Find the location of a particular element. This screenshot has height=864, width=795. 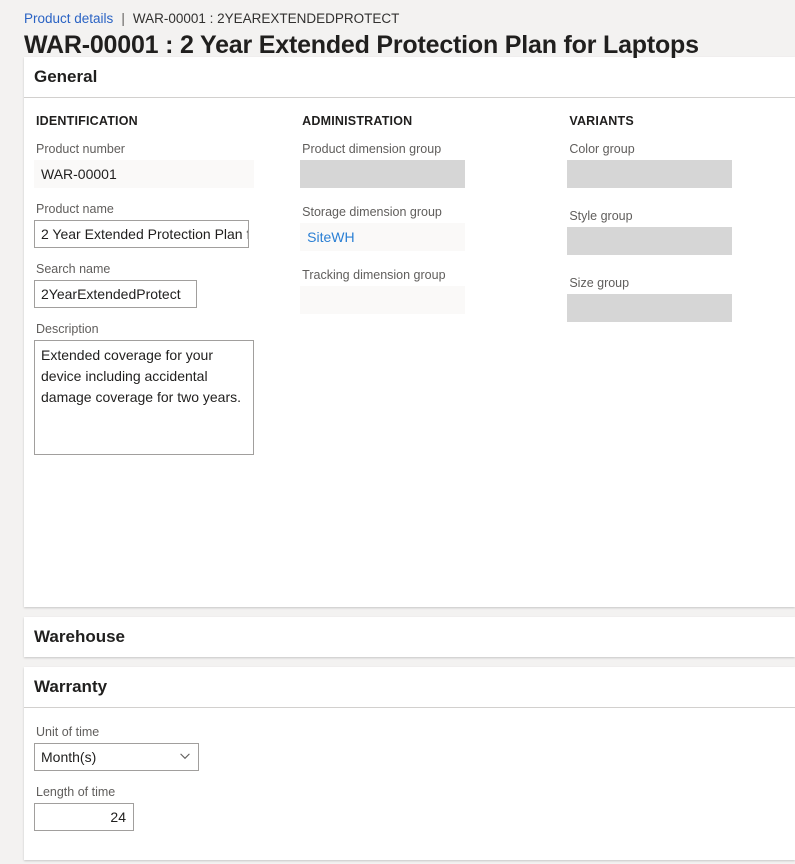

field-product-number: Product number WAR-00001 is located at coordinates (167, 164).